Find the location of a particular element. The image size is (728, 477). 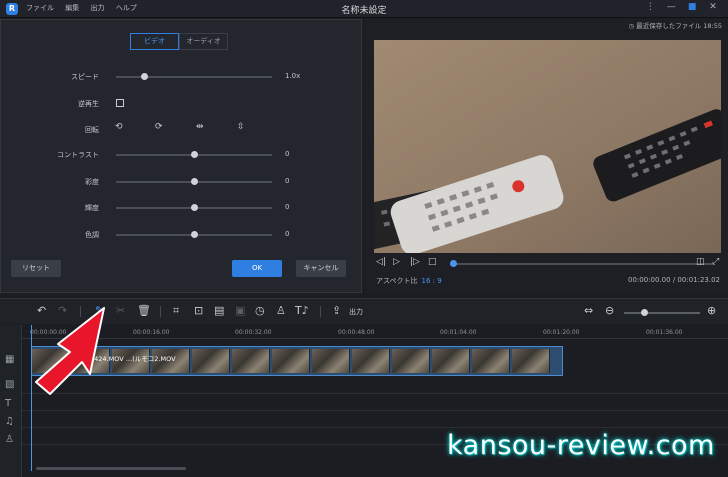

flip-horizontal-icon: ⇹ is located at coordinates (200, 127).